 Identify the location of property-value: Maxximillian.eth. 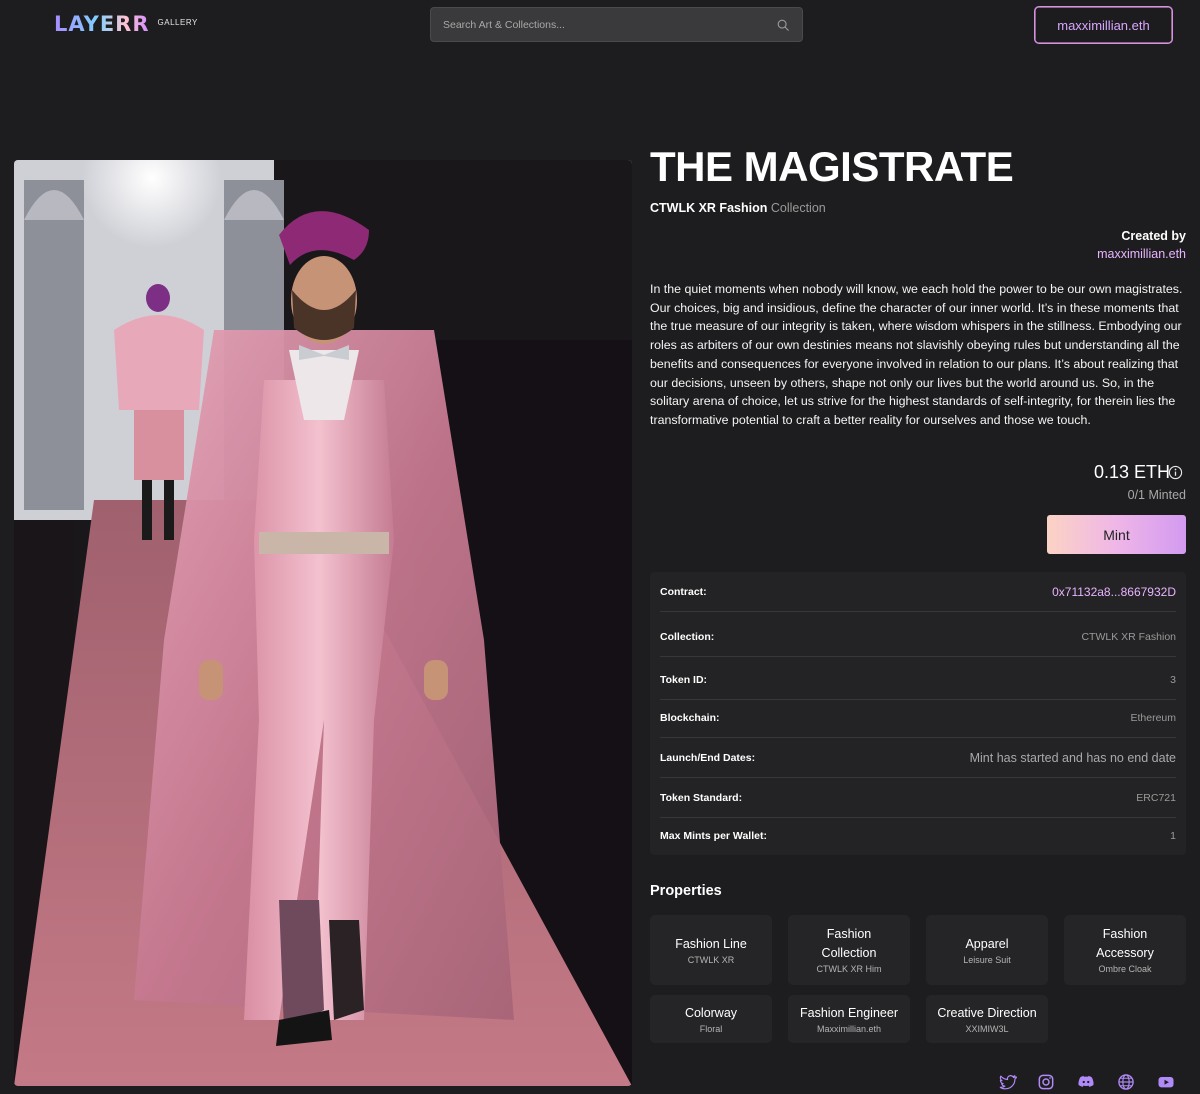
(849, 1028).